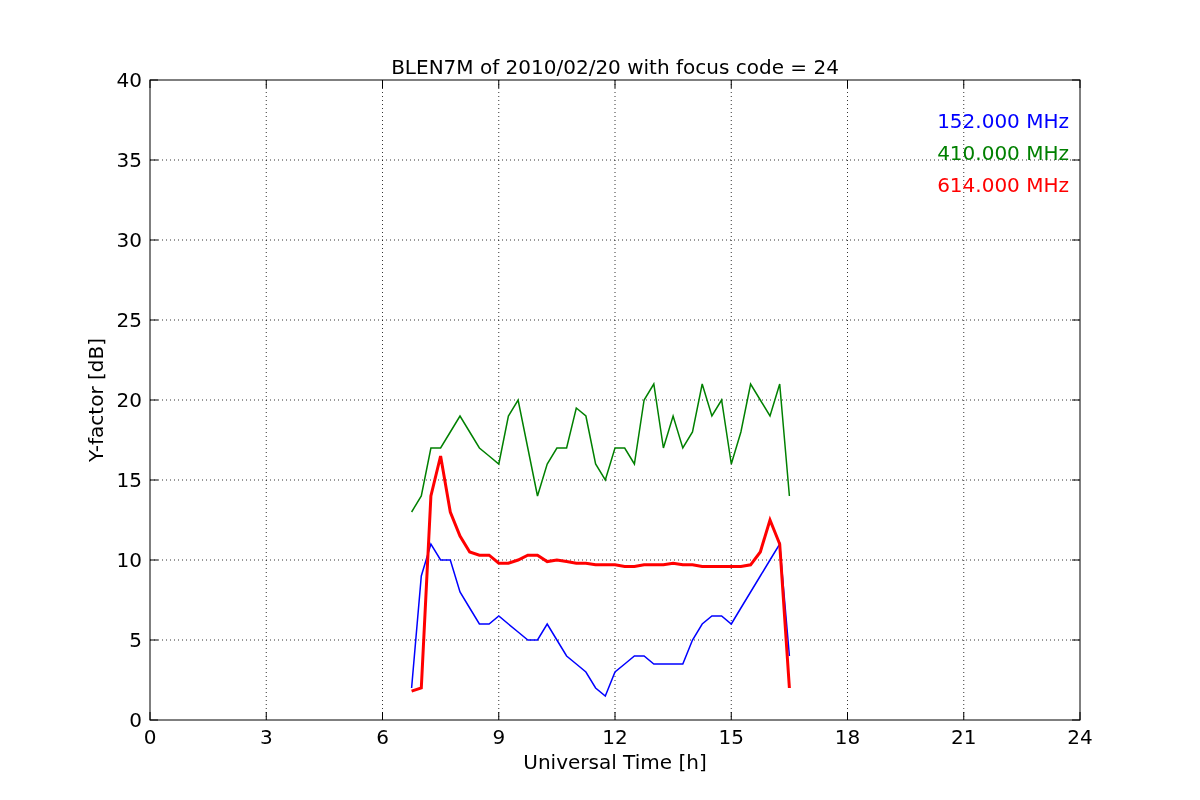 The image size is (1200, 800). I want to click on legend-label: 614.000 MHz, so click(1003, 185).